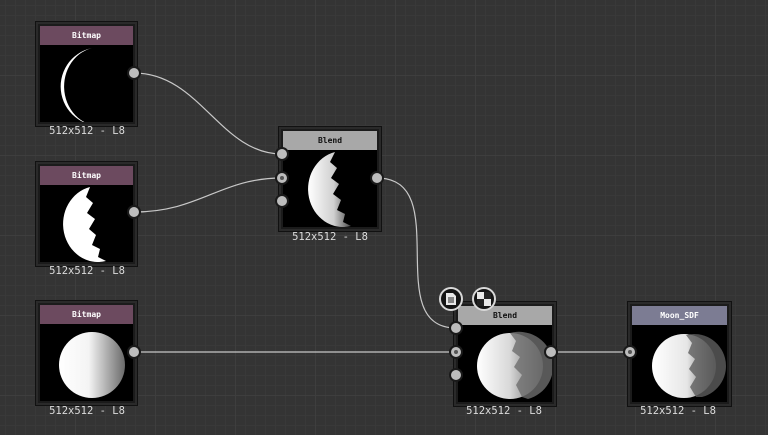 The image size is (768, 435). I want to click on wire-bitmap1-to-blend1, so click(208, 113).